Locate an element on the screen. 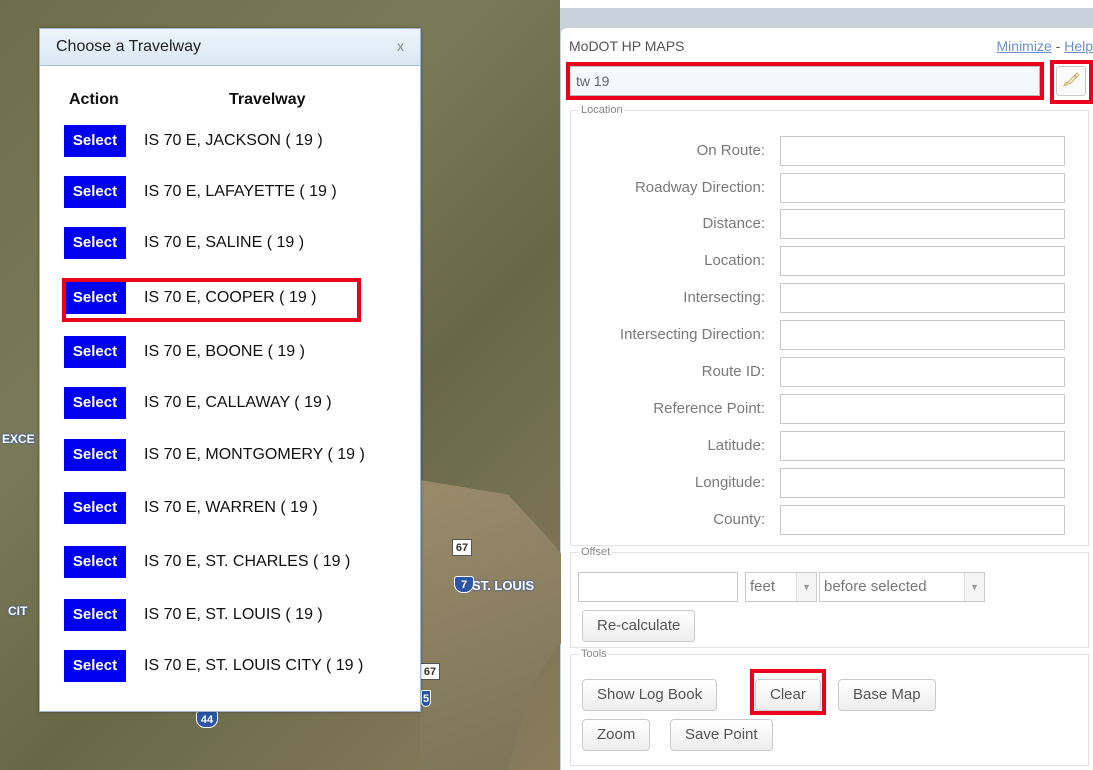  travelway-name: IS 70 E, ST. LOUIS CITY ( 19 ) is located at coordinates (254, 665).